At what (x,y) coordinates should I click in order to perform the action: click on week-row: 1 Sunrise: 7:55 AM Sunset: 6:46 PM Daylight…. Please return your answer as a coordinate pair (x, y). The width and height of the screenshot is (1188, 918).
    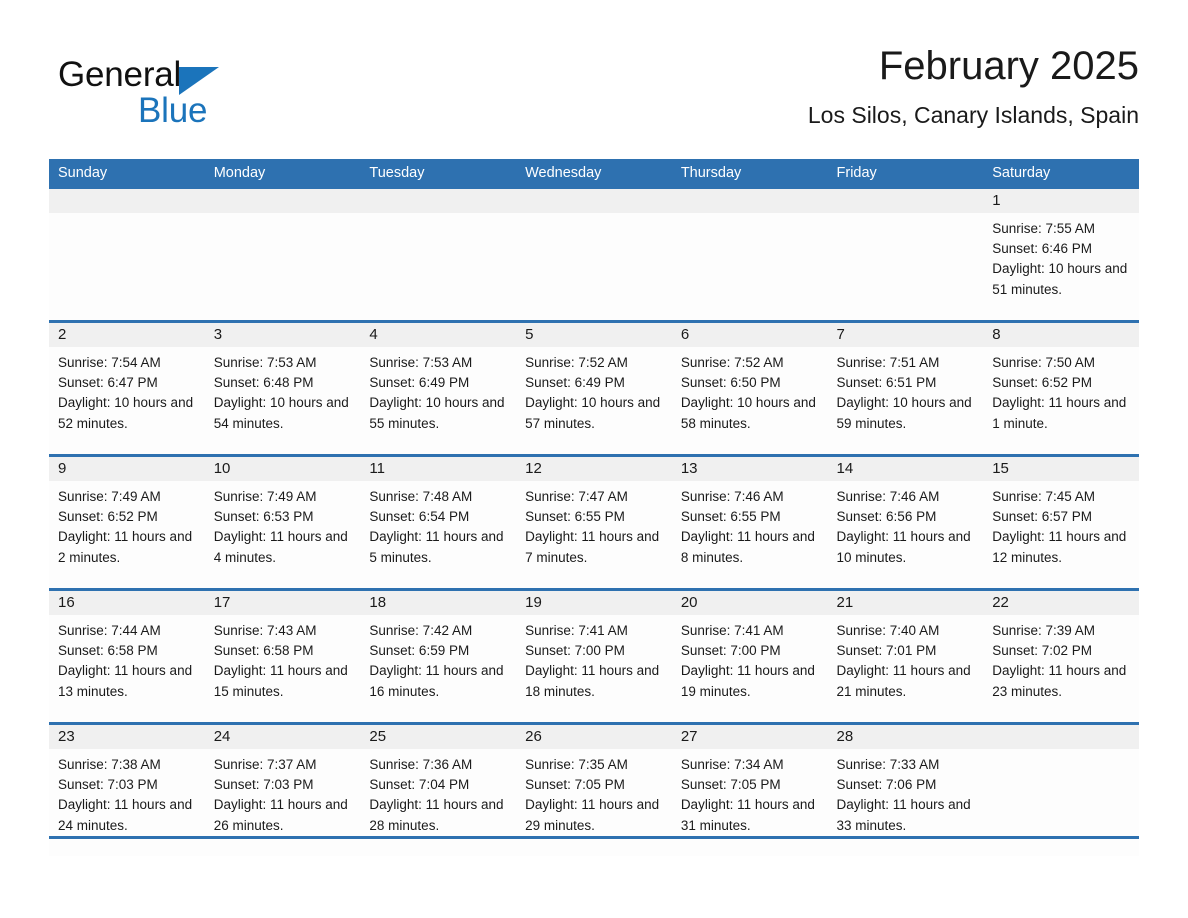
    Looking at the image, I should click on (594, 255).